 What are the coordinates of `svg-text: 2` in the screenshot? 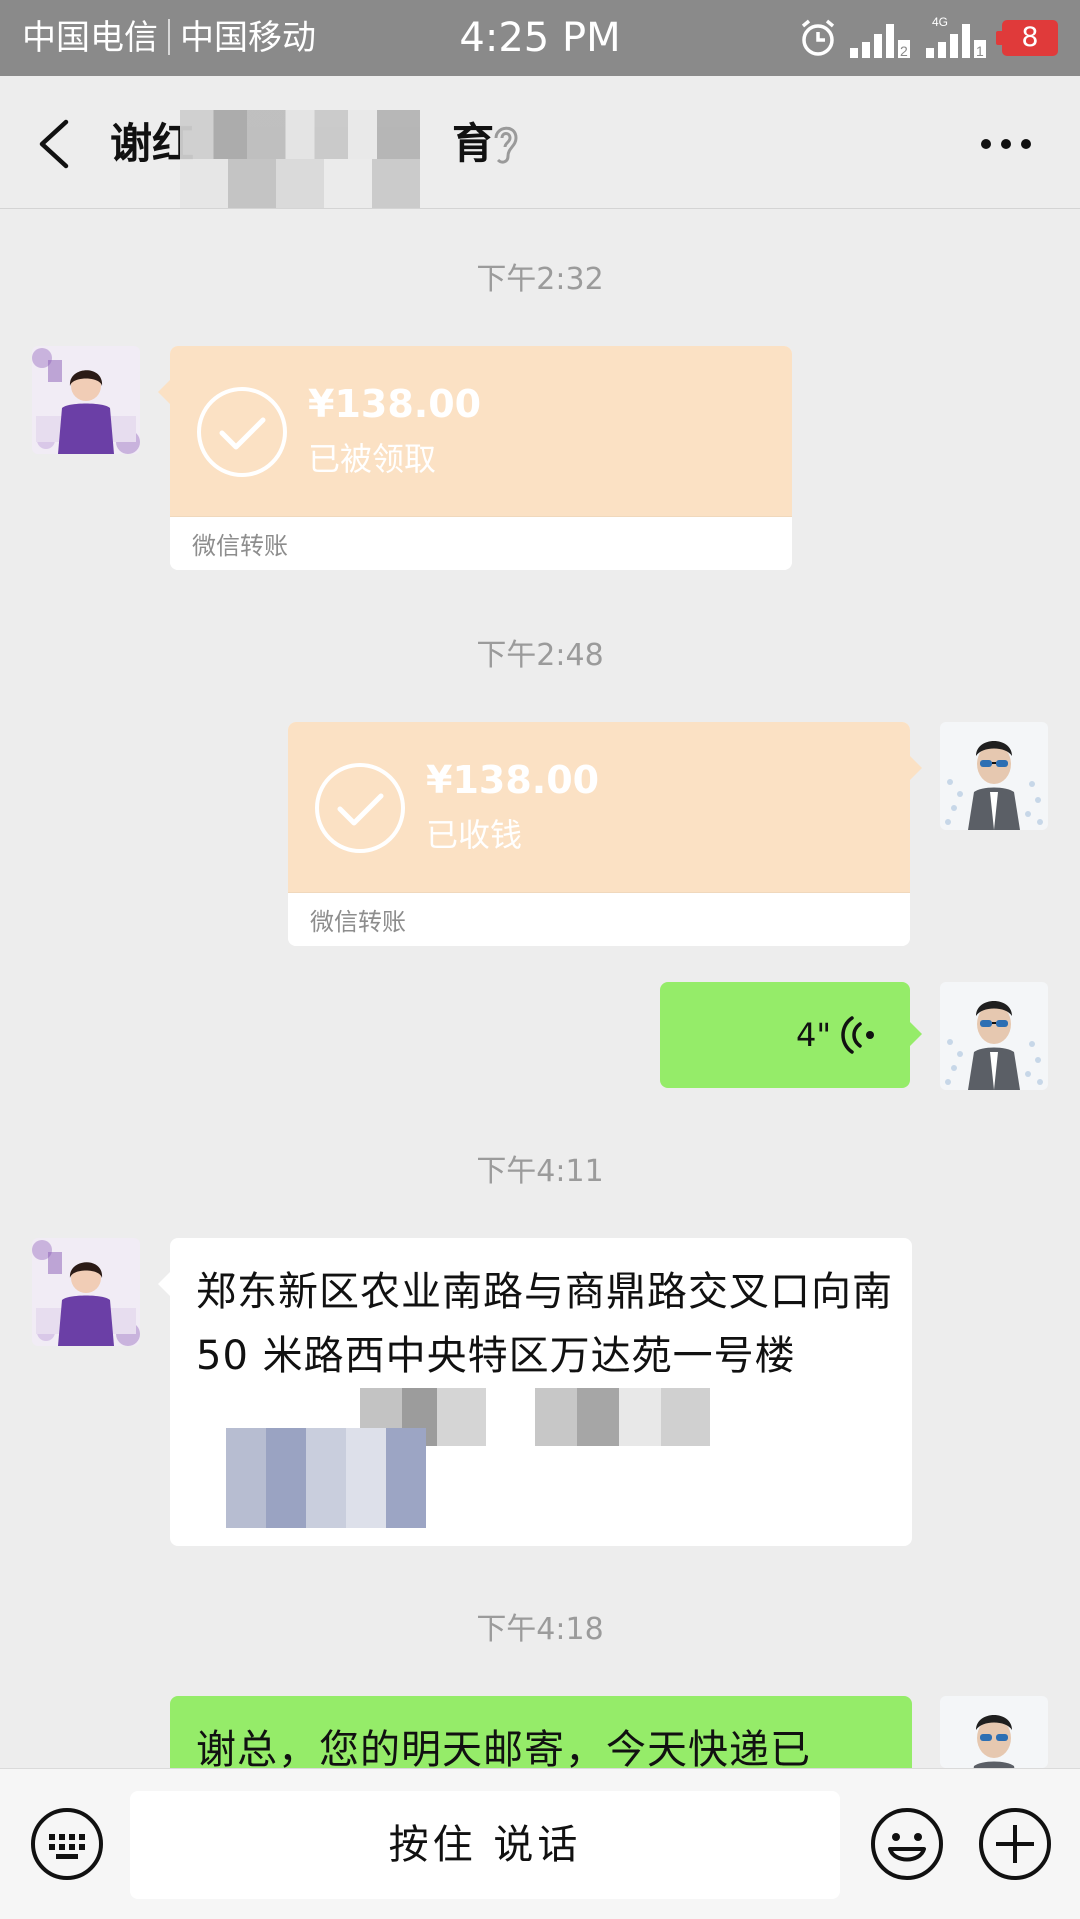 It's located at (904, 50).